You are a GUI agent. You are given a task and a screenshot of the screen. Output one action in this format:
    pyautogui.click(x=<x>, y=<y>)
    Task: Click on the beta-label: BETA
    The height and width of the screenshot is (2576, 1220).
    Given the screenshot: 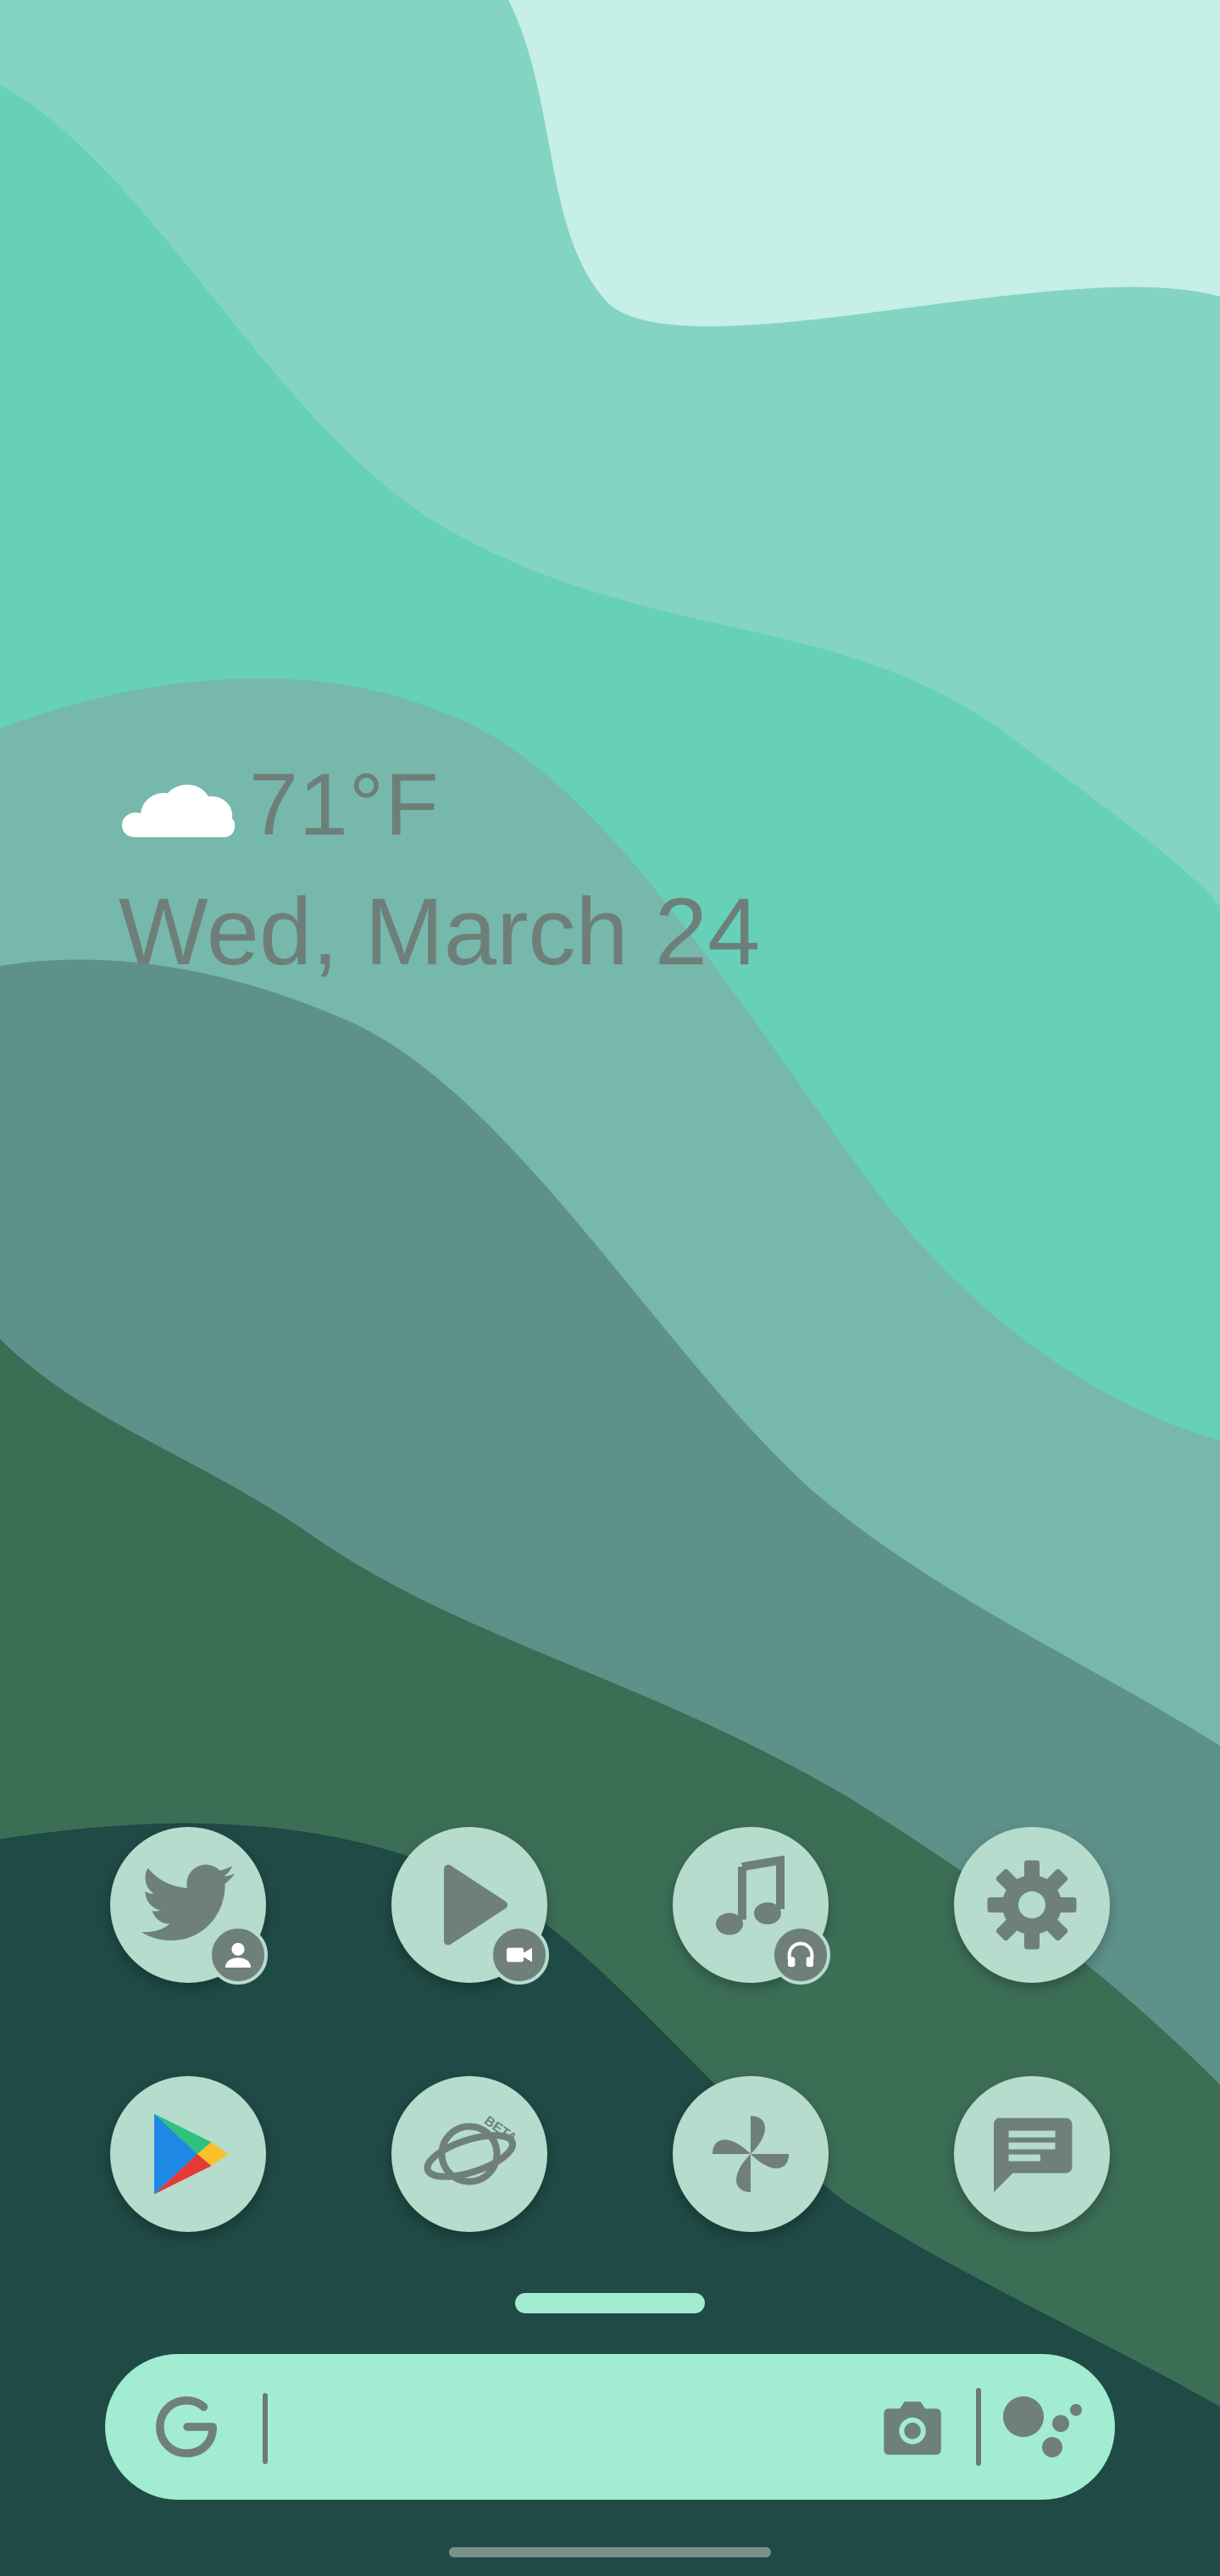 What is the action you would take?
    pyautogui.click(x=500, y=2129)
    